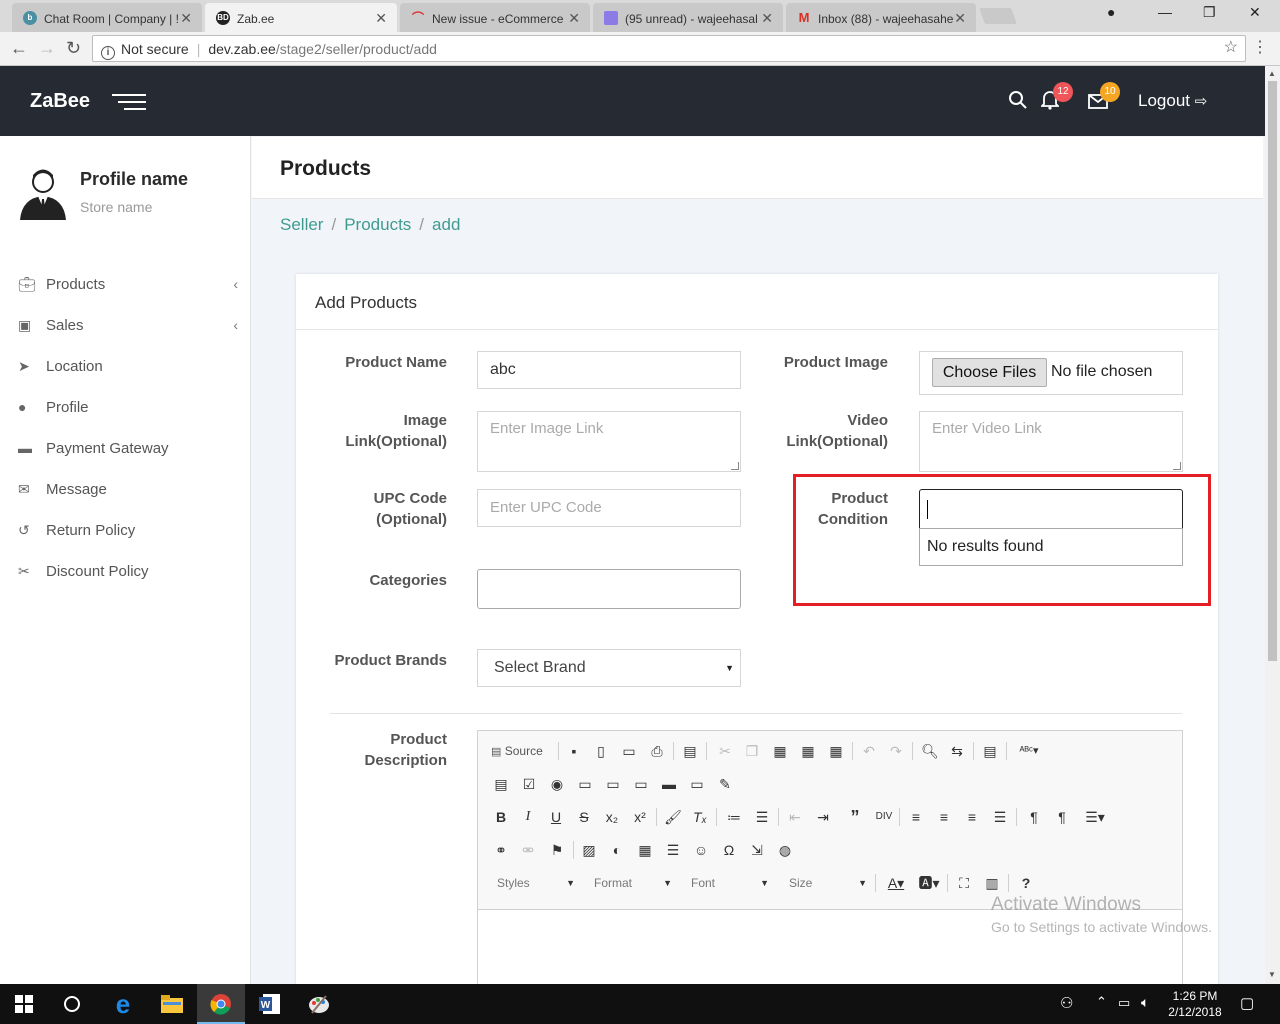 Image resolution: width=1280 pixels, height=1024 pixels. I want to click on edge-browser-icon: e, so click(123, 1004).